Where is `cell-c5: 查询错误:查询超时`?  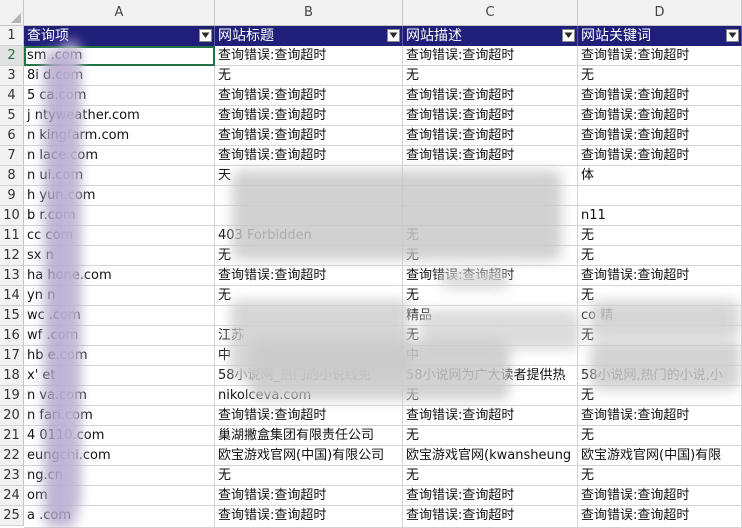 cell-c5: 查询错误:查询超时 is located at coordinates (490, 116).